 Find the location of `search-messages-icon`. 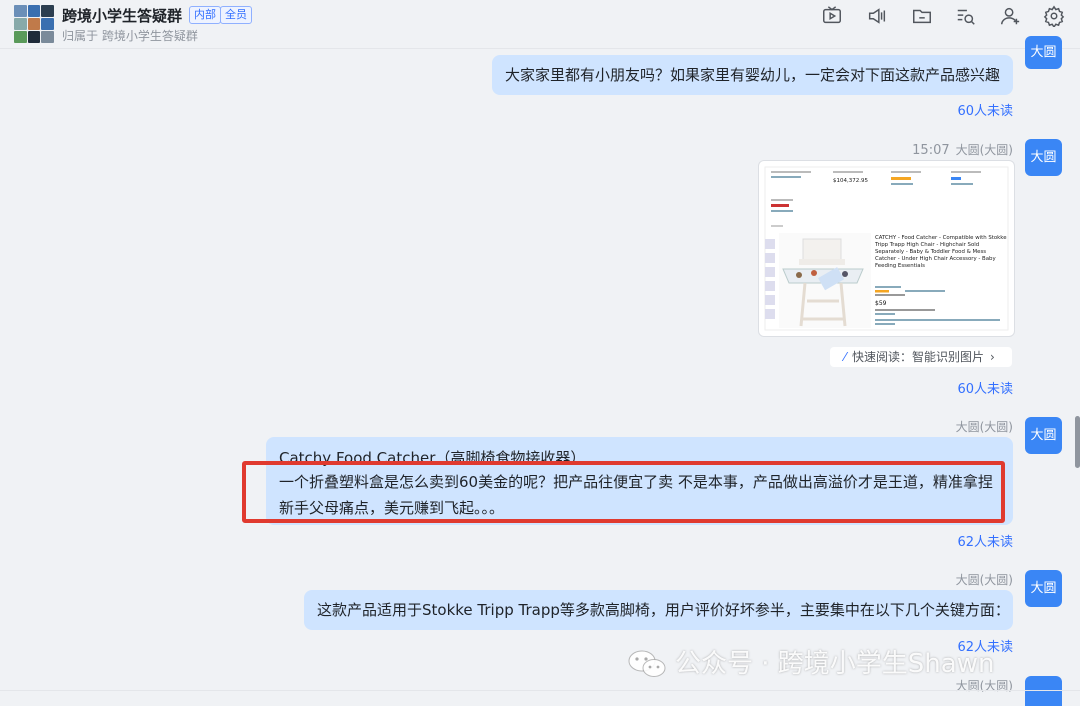

search-messages-icon is located at coordinates (968, 17).